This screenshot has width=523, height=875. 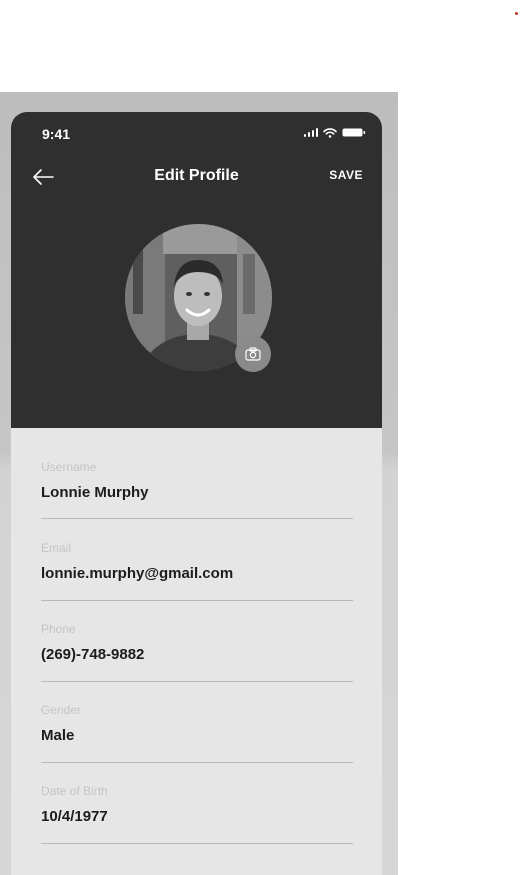 I want to click on save-button: SAVE, so click(x=346, y=175).